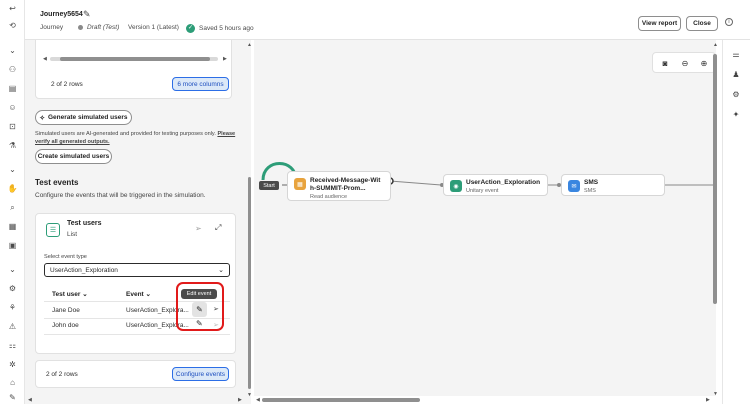 This screenshot has height=404, width=750. Describe the element at coordinates (135, 374) in the screenshot. I see `test-users-footer: 2 of 2 rows Configure events` at that location.